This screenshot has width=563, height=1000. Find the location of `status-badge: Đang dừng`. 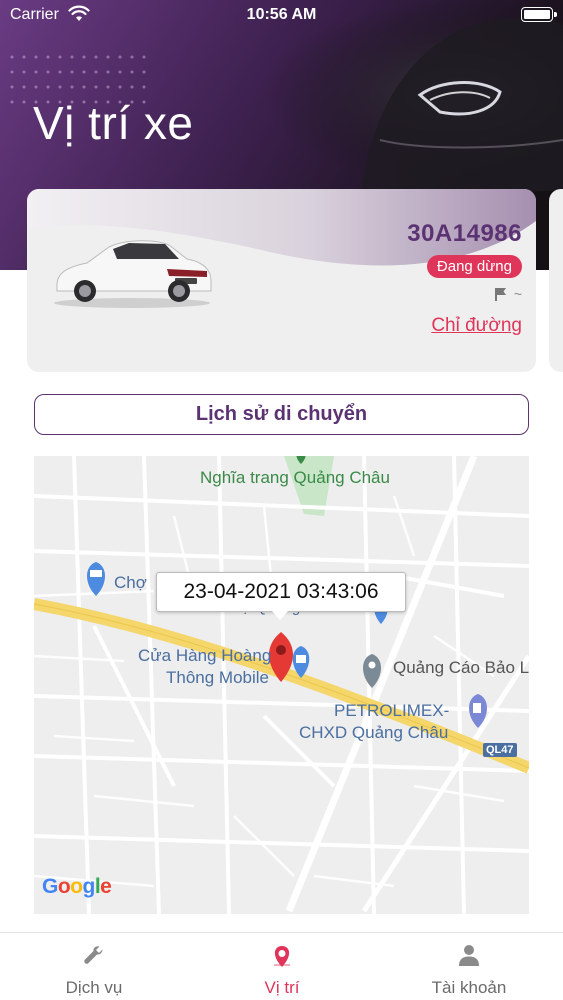

status-badge: Đang dừng is located at coordinates (474, 266).